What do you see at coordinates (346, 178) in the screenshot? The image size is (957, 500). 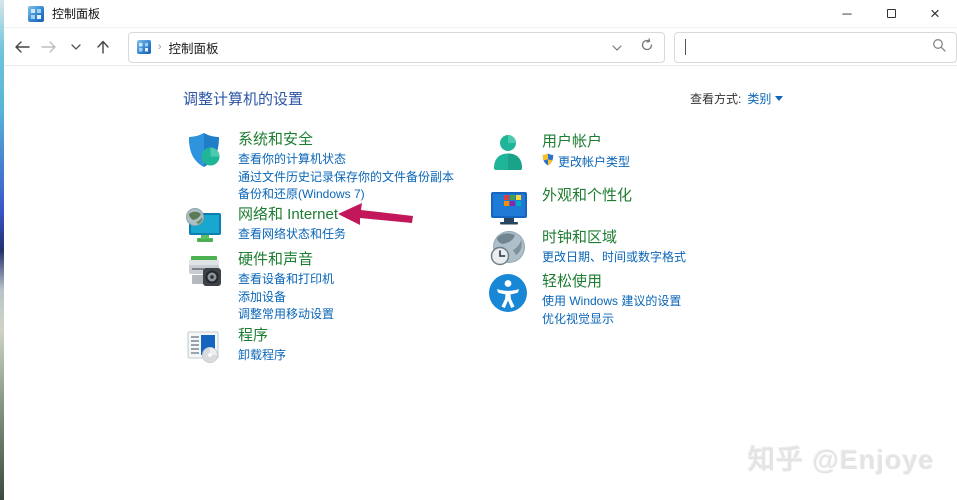 I see `link-file-history-backup: 通过文件历史记录保存你的文件备份副本` at bounding box center [346, 178].